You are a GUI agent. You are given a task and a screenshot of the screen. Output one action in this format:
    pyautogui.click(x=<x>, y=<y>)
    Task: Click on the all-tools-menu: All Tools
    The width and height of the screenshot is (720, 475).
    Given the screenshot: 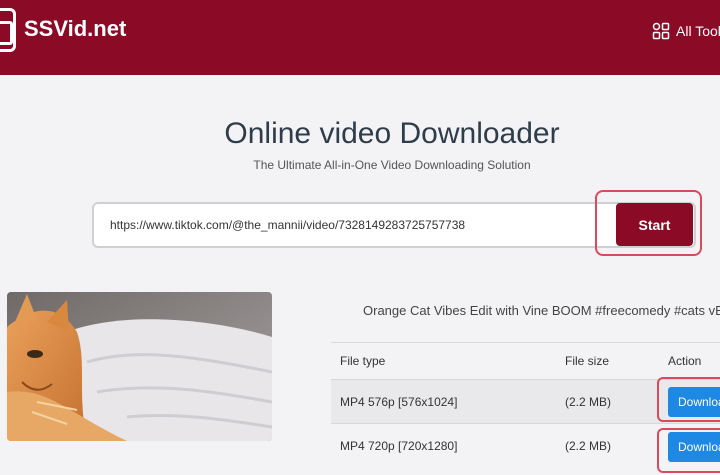 What is the action you would take?
    pyautogui.click(x=686, y=31)
    